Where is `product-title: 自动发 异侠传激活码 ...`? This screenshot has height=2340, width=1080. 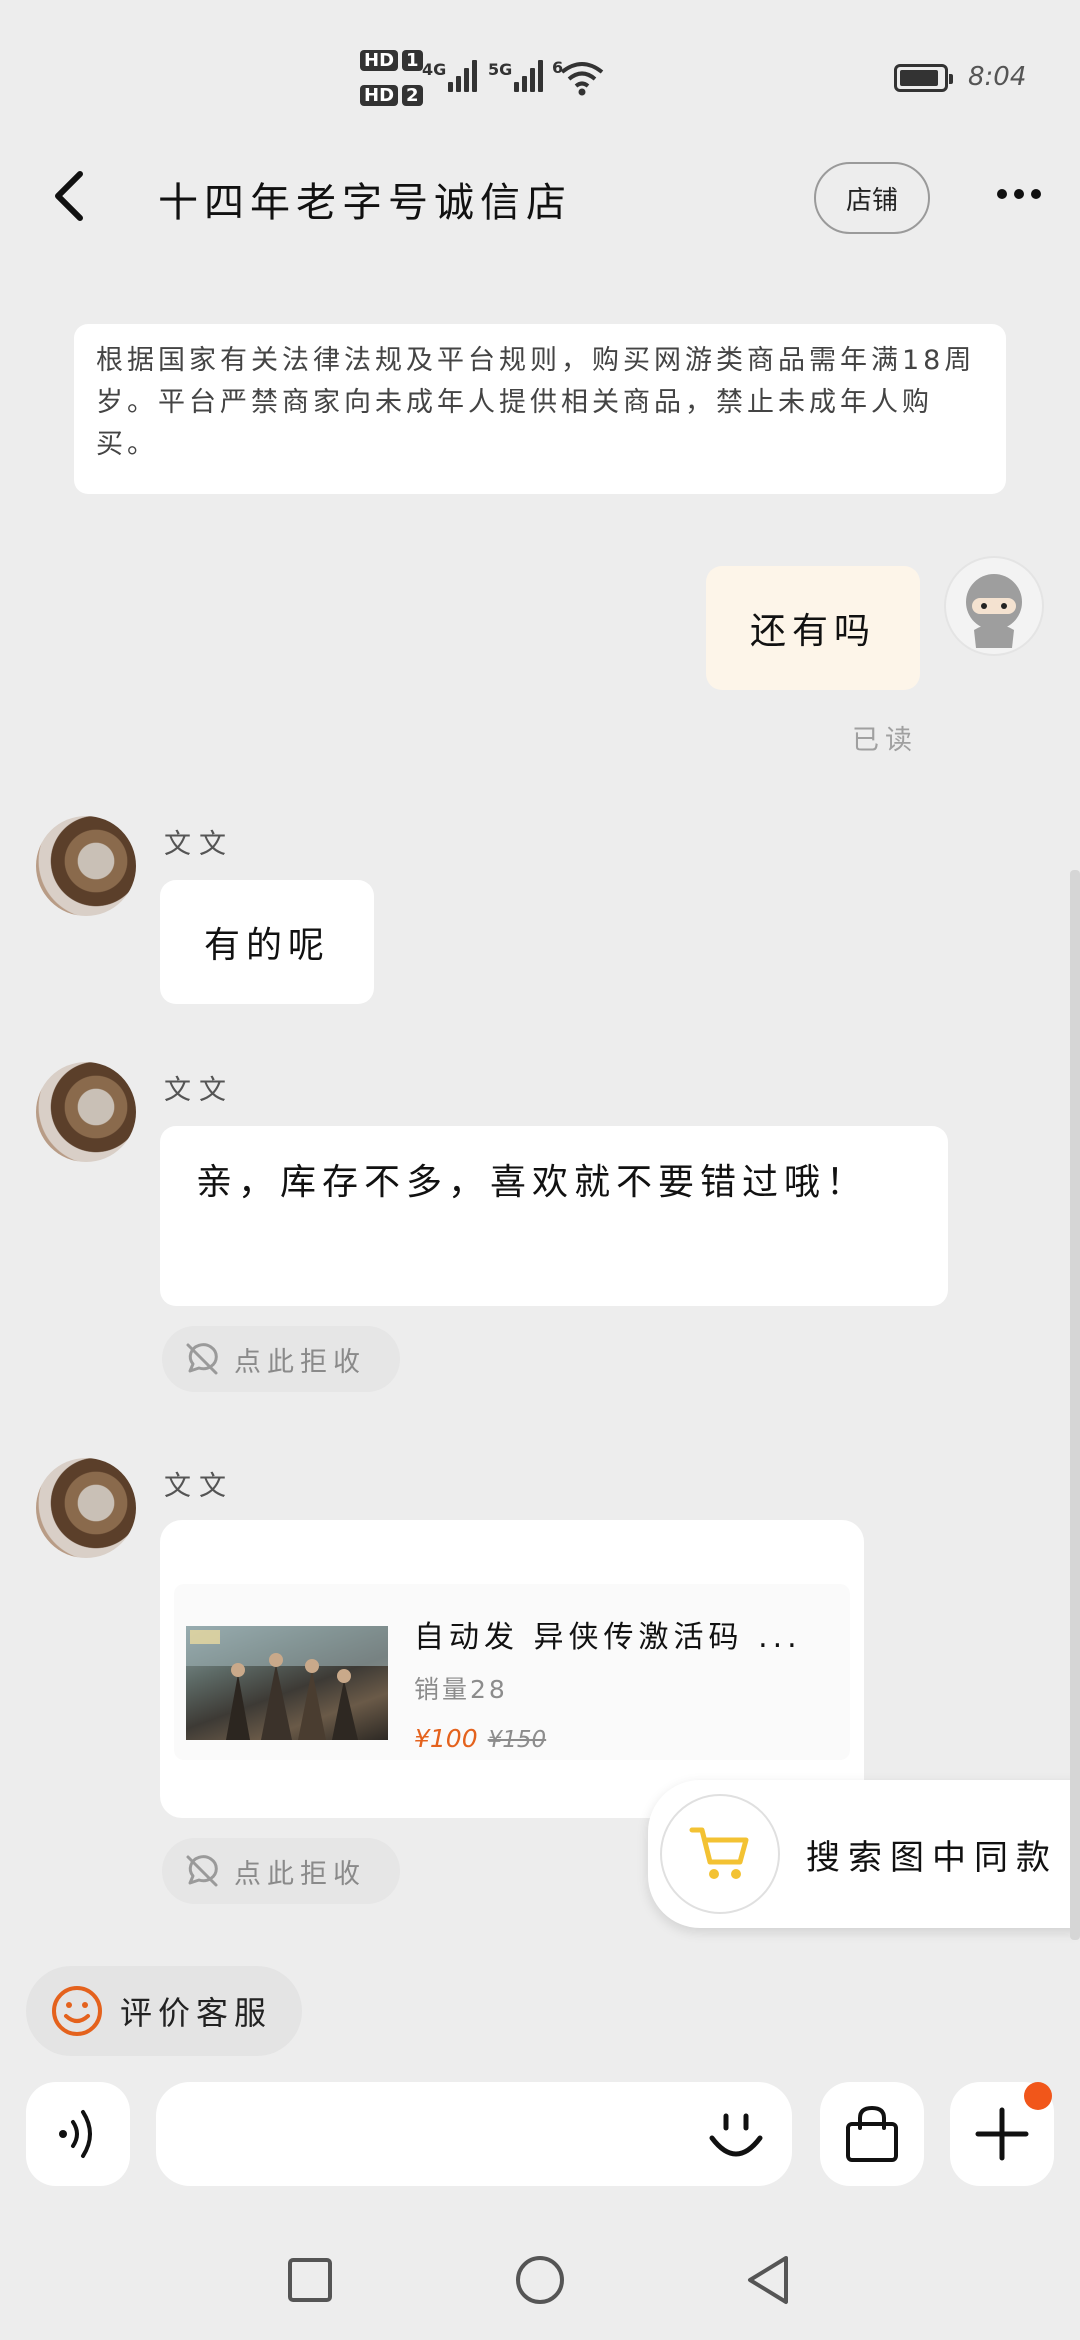 product-title: 自动发 异侠传激活码 ... is located at coordinates (608, 1637).